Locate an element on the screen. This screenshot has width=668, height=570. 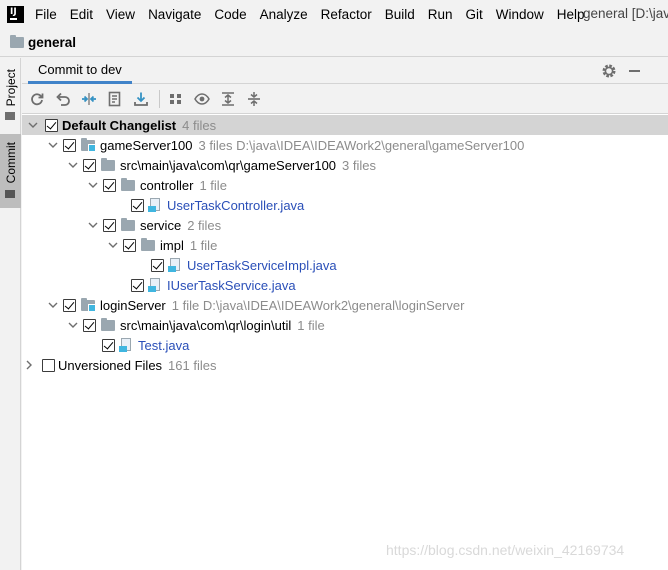
unversioned-meta: 161 files is located at coordinates (192, 365).